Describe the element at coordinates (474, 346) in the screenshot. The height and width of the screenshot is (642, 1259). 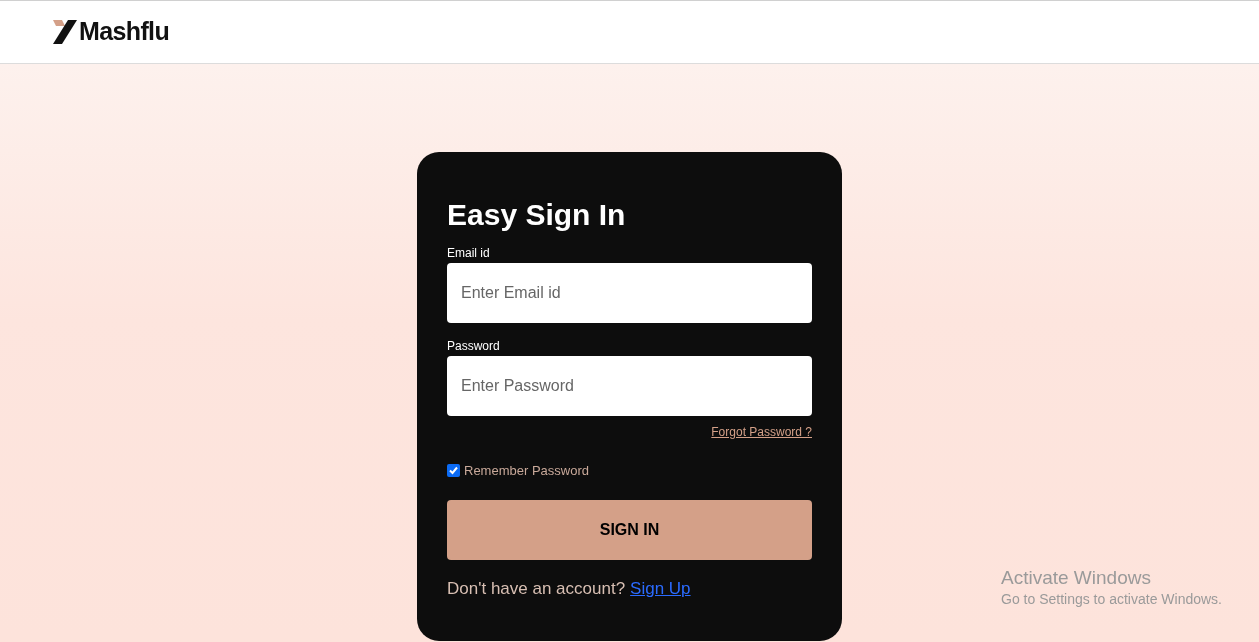
I see `field-label: Password` at that location.